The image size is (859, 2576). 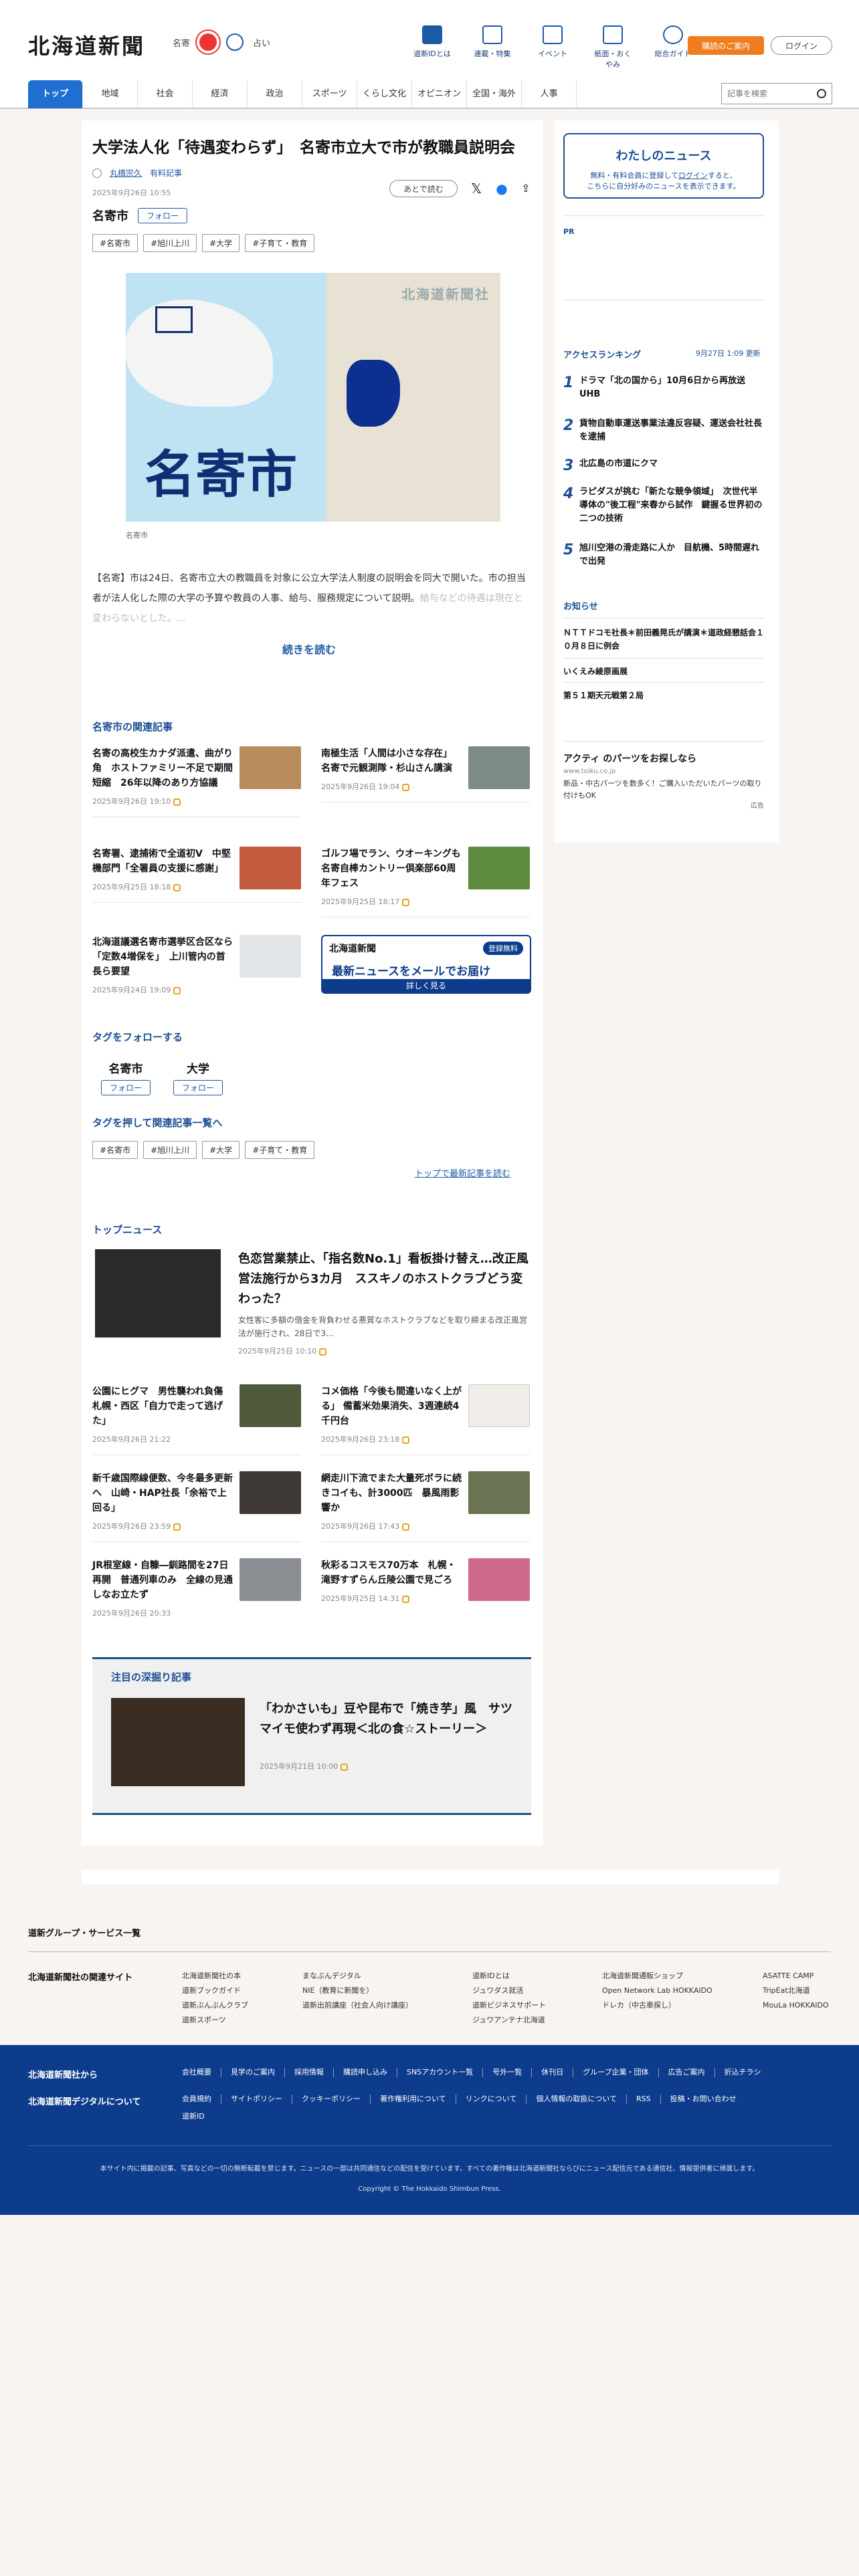 What do you see at coordinates (509, 1997) in the screenshot?
I see `group-col-3: 道新IDとは ジュワダス就活 道新ビジネスサポート ジュワアンテナ北海道` at bounding box center [509, 1997].